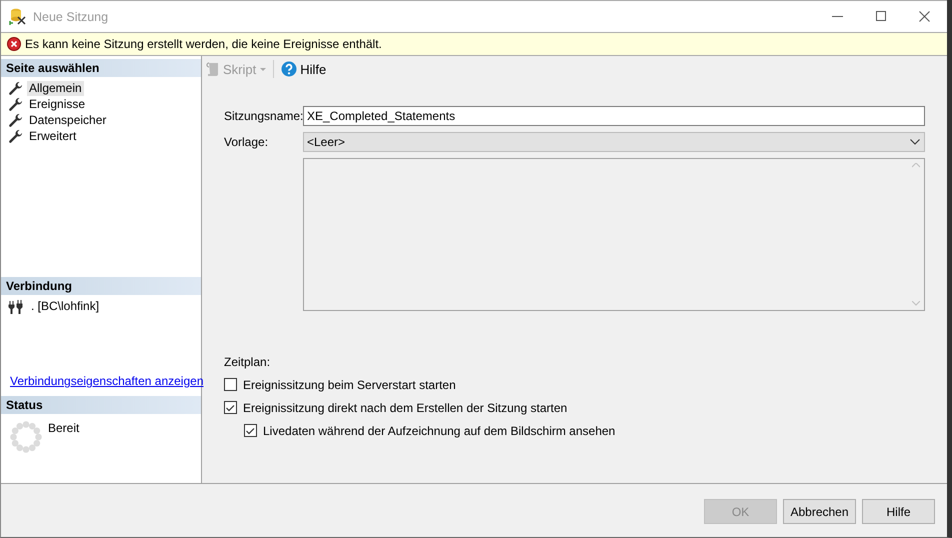 This screenshot has width=952, height=538. I want to click on error-icon, so click(14, 44).